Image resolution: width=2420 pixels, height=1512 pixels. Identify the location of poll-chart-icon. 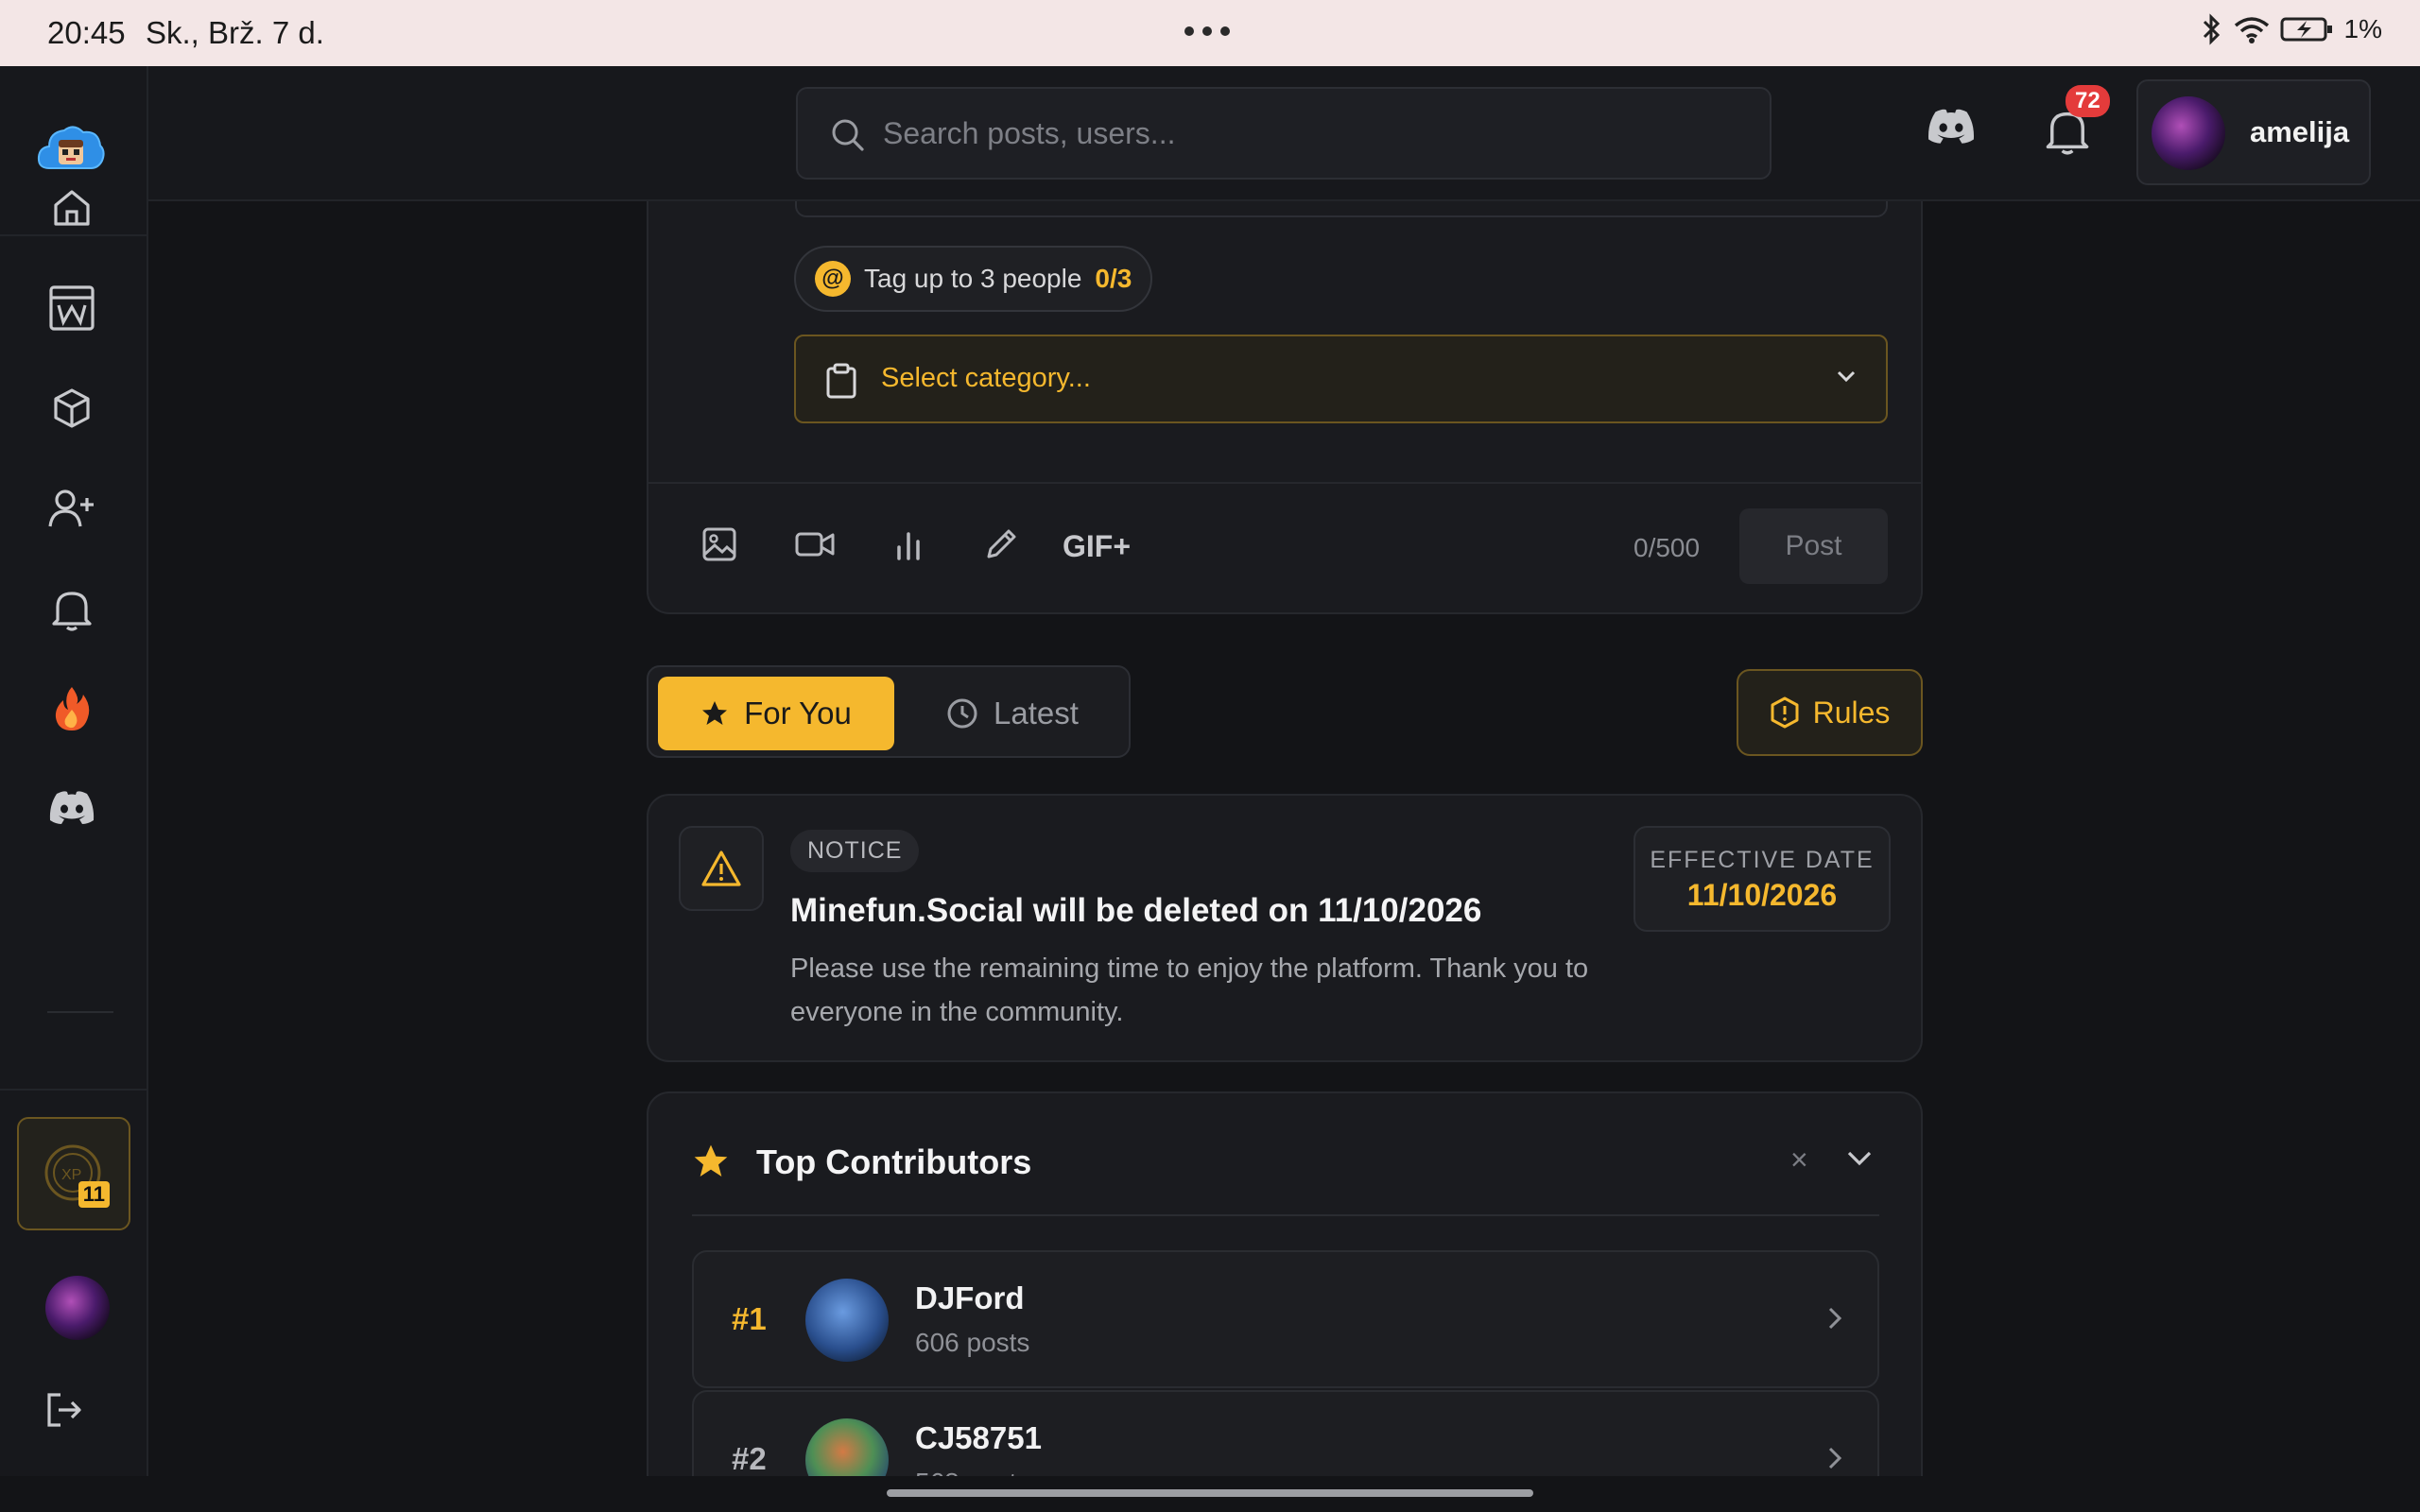
(909, 546).